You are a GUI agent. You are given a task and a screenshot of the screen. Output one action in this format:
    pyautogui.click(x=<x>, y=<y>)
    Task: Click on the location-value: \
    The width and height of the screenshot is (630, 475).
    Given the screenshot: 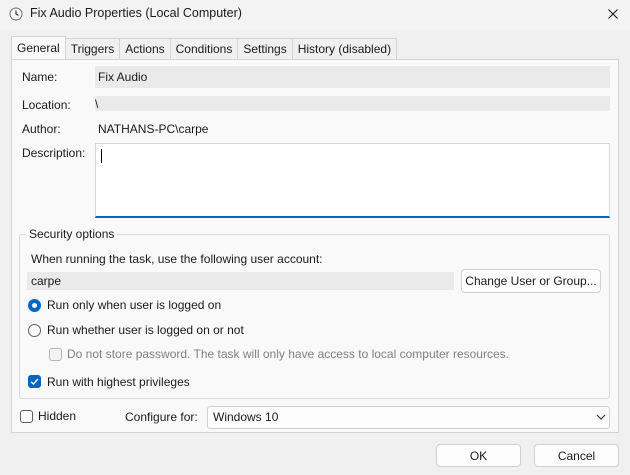 What is the action you would take?
    pyautogui.click(x=97, y=104)
    